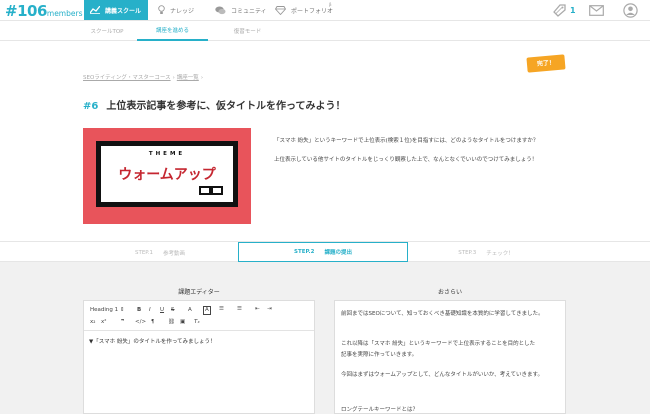  I want to click on clear-format-icon: Tₓ, so click(197, 322).